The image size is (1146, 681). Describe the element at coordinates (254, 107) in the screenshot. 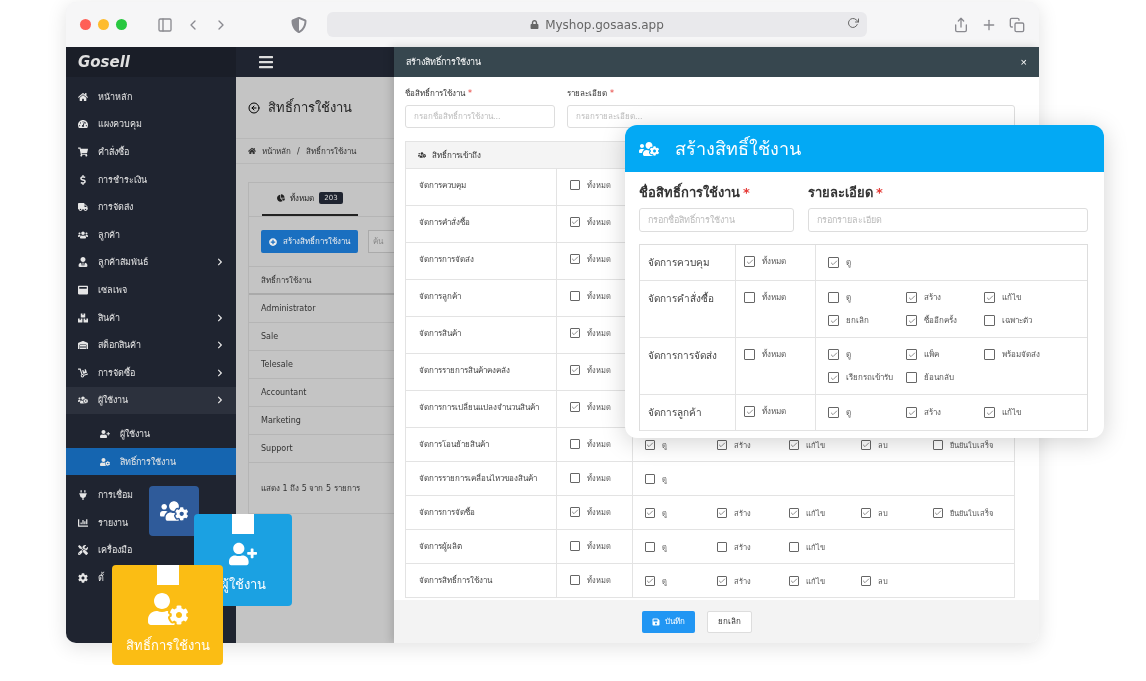

I see `back-icon` at that location.